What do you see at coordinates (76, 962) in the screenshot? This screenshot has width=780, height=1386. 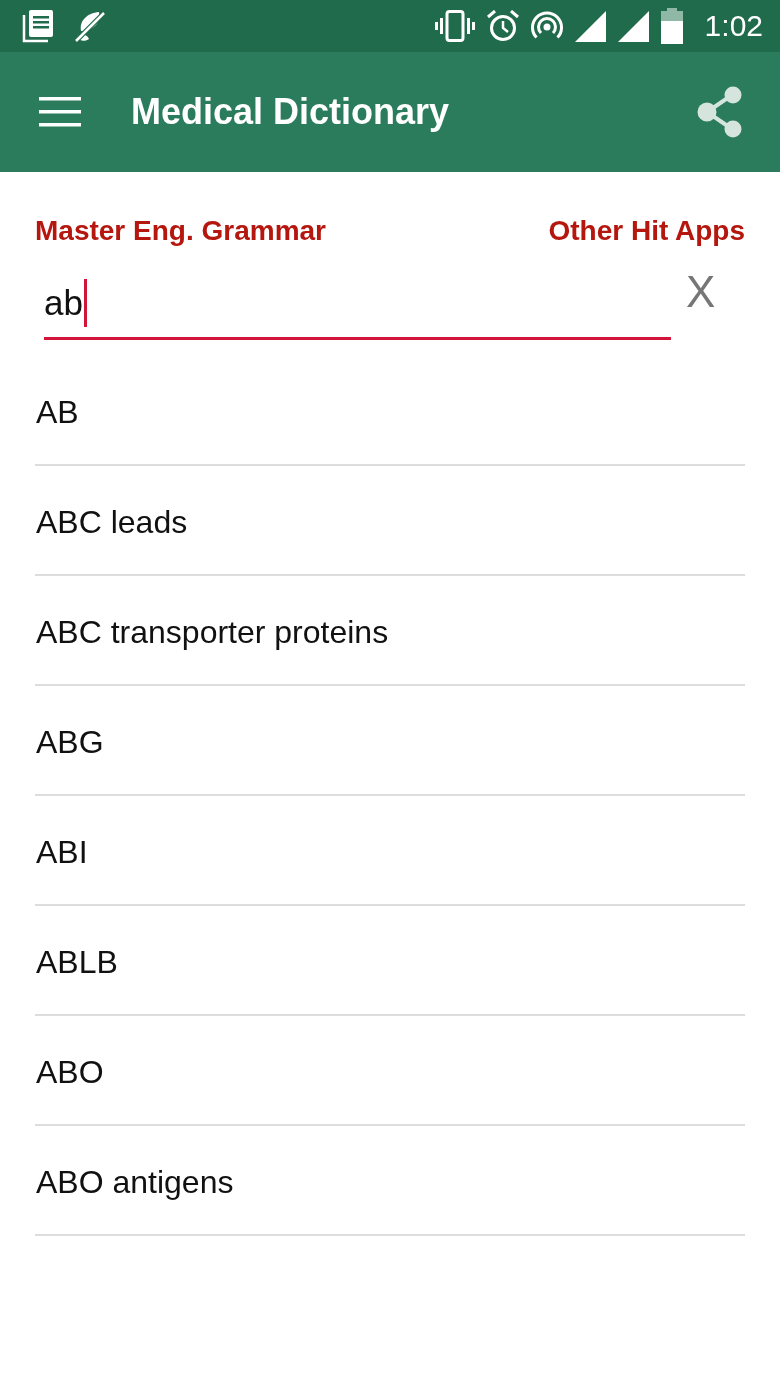 I see `result-item: ABLB` at bounding box center [76, 962].